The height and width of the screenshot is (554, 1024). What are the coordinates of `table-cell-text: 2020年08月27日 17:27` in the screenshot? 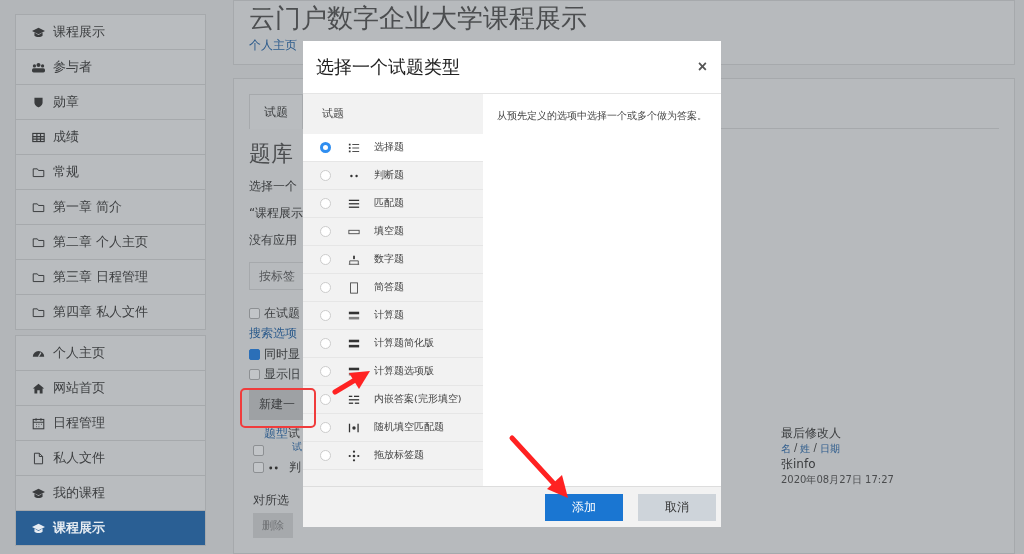 It's located at (838, 480).